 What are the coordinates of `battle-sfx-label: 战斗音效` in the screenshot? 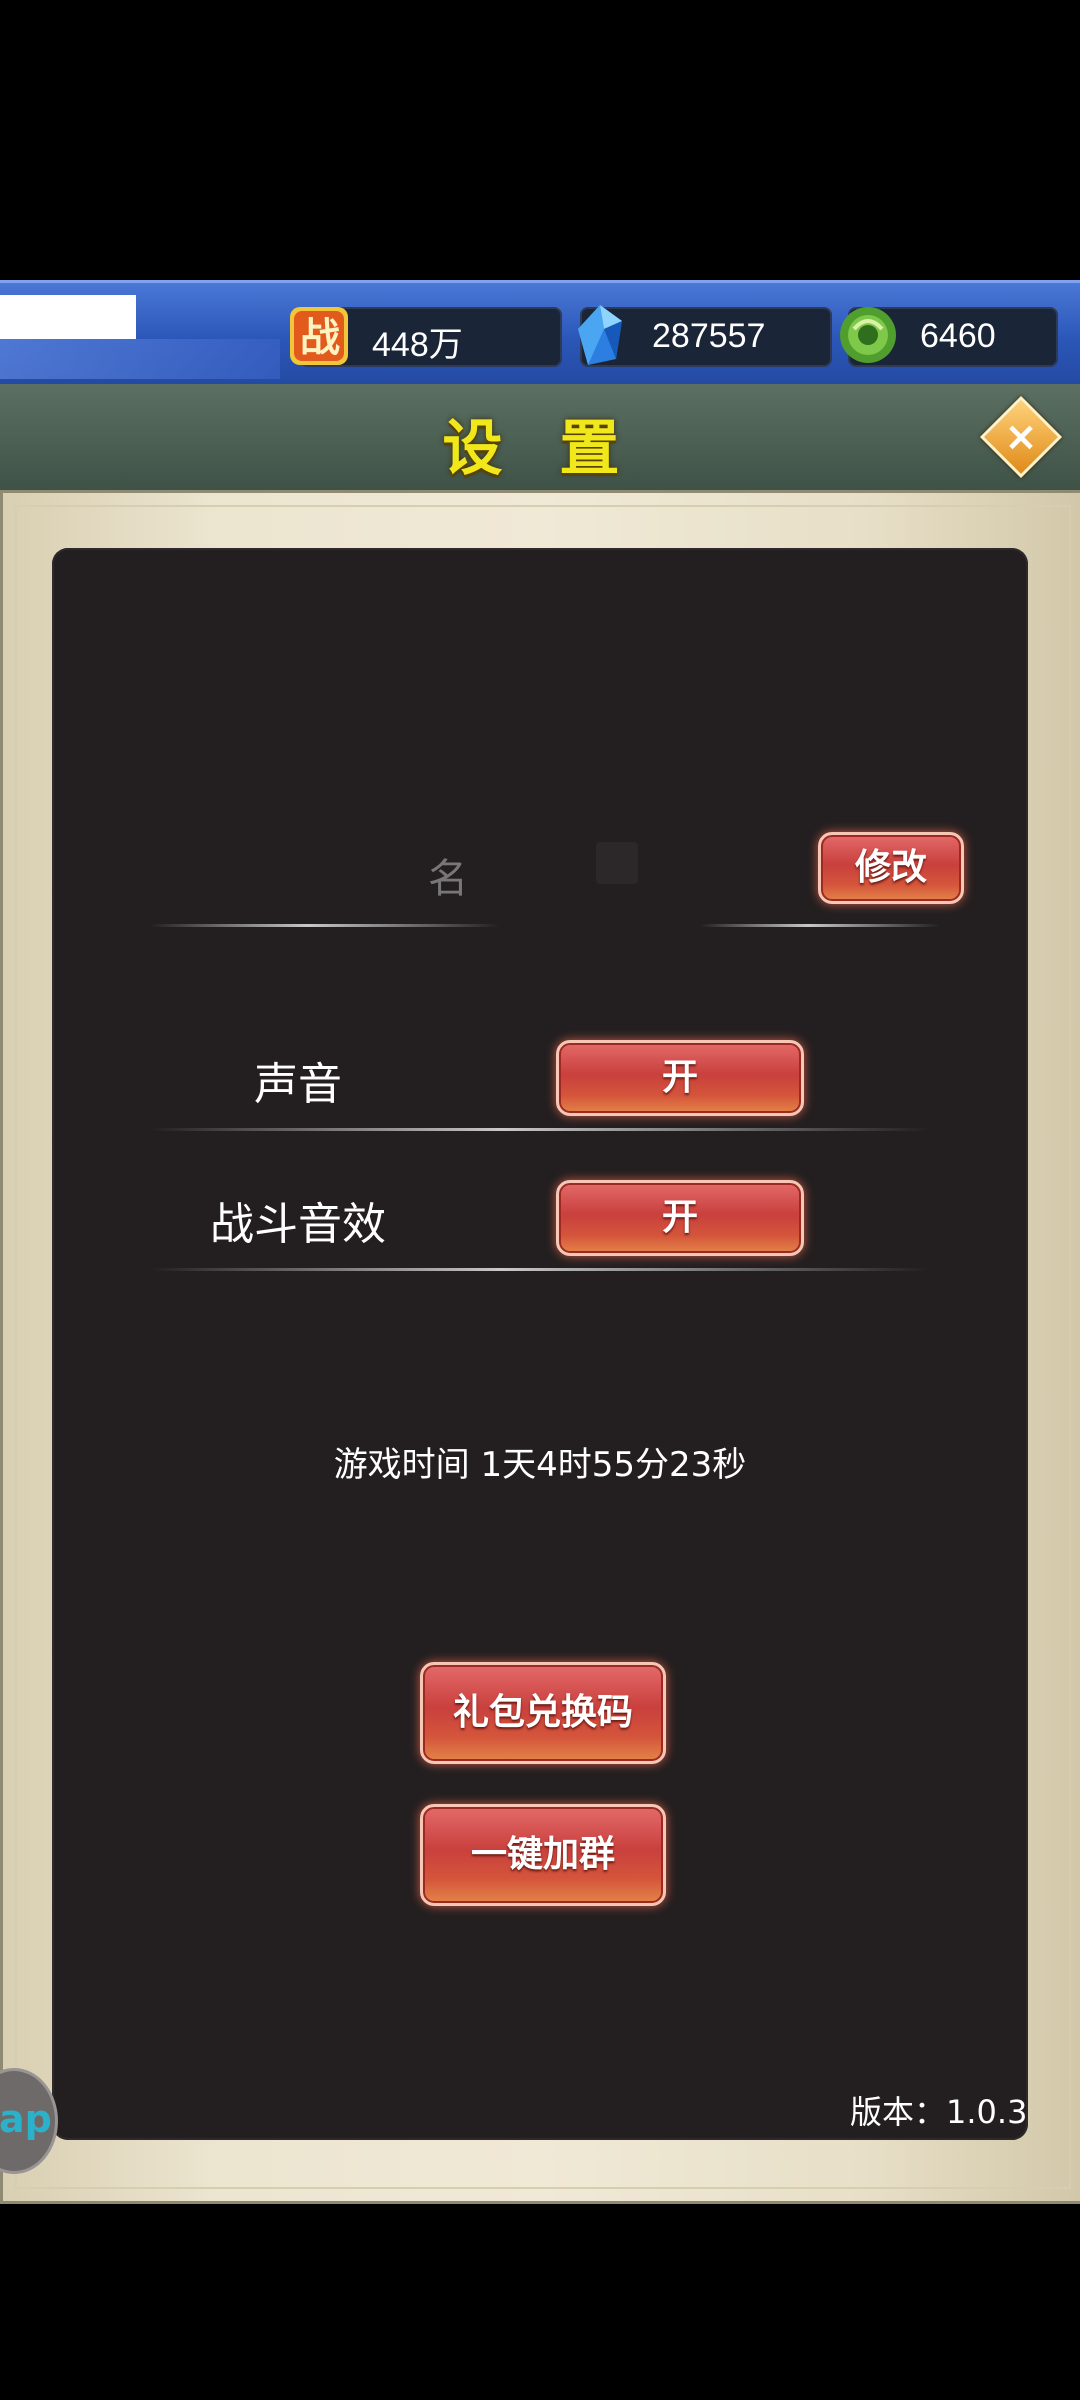 It's located at (298, 1224).